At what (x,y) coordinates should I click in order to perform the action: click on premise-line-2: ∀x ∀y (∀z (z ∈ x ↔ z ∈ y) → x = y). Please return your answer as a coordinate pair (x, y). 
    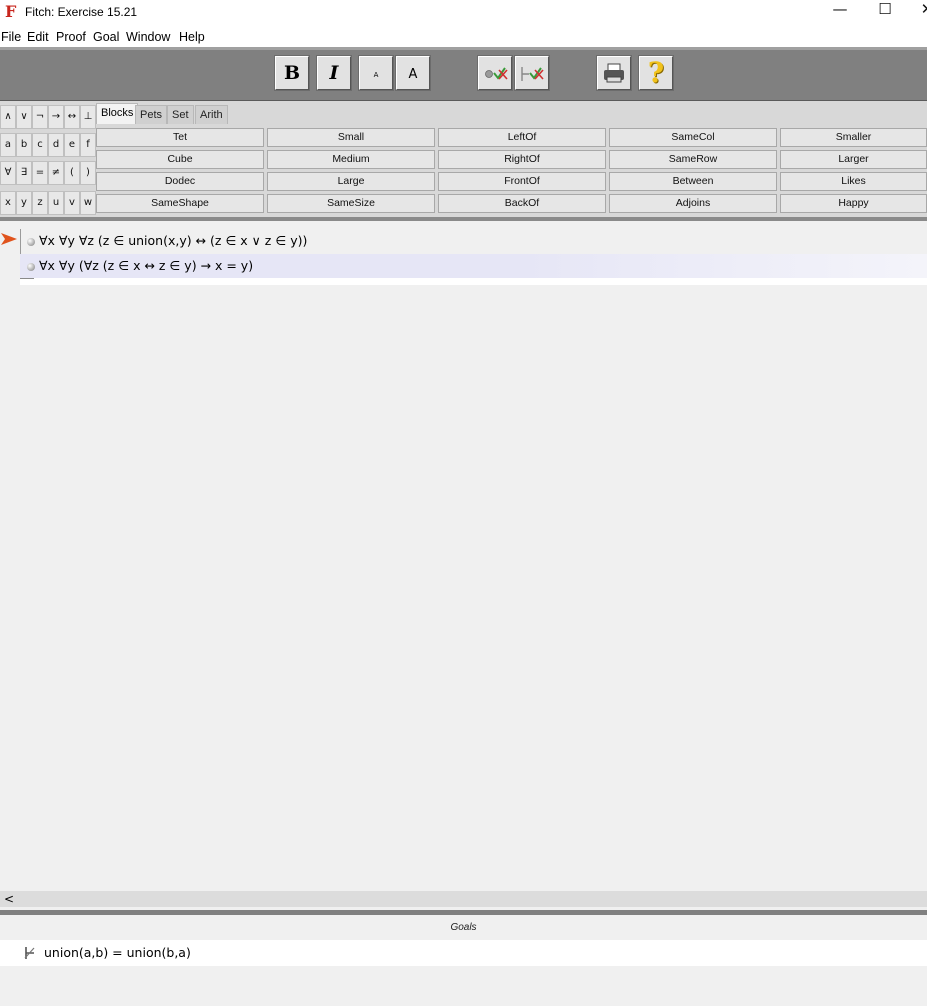
    Looking at the image, I should click on (473, 266).